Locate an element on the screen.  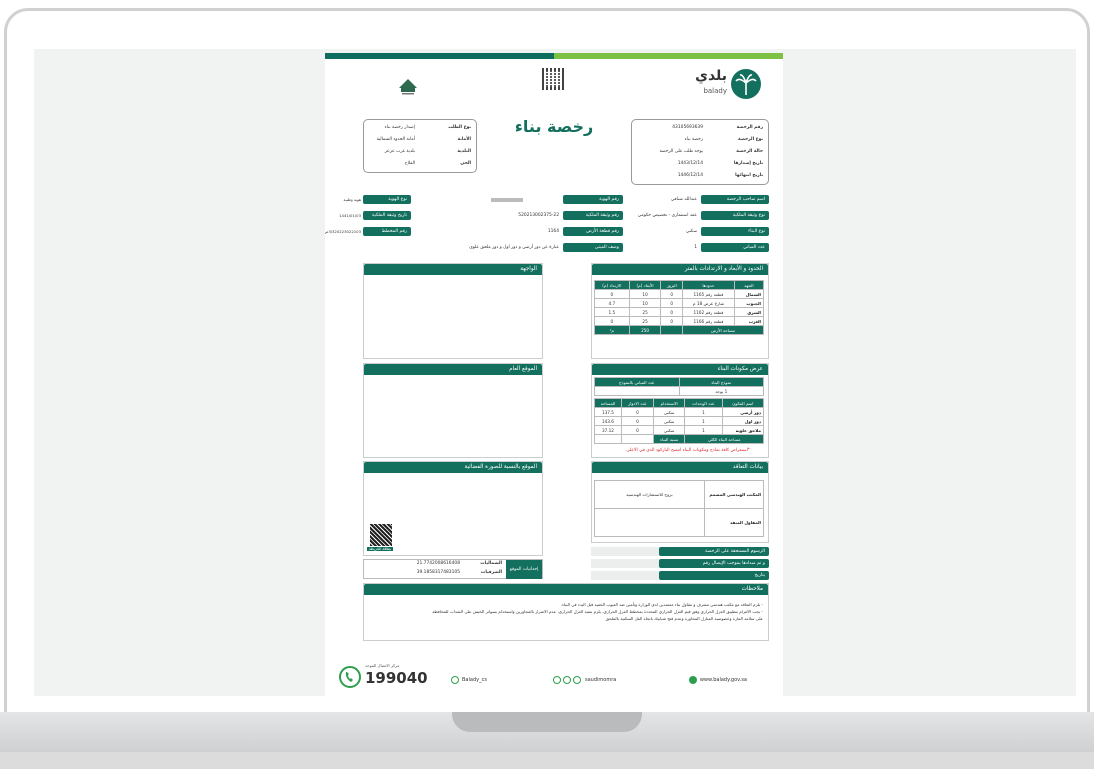
owner-mid-label: رقم وثيقة الملكية is located at coordinates (593, 215).